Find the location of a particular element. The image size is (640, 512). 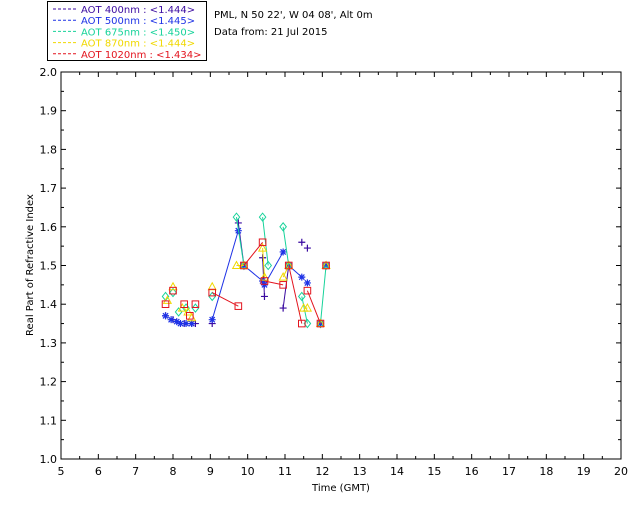

y-tick-label: 1.3 is located at coordinates (49, 343).